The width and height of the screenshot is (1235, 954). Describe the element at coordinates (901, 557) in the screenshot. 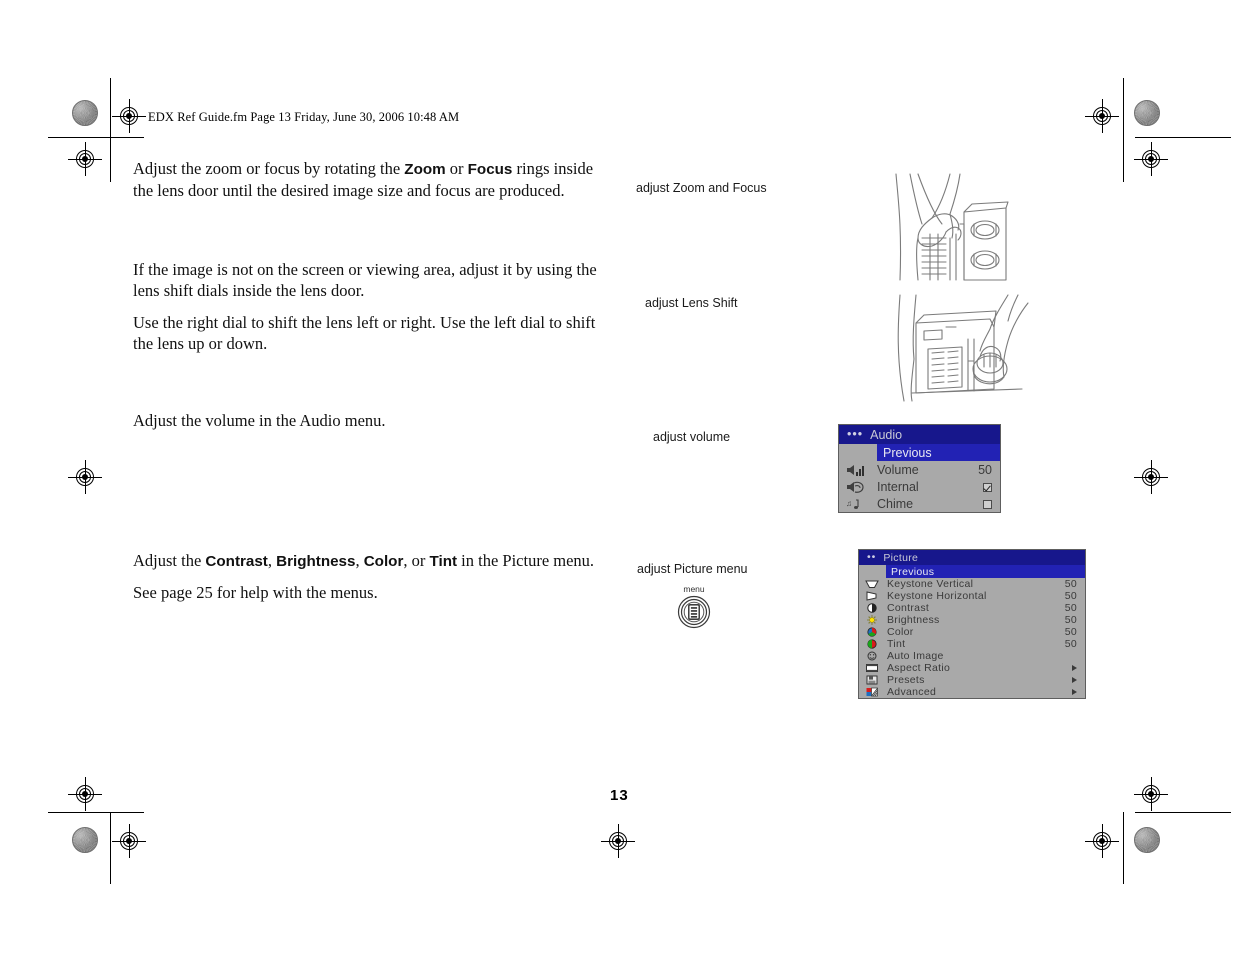

I see `picture-menu-title: Picture` at that location.